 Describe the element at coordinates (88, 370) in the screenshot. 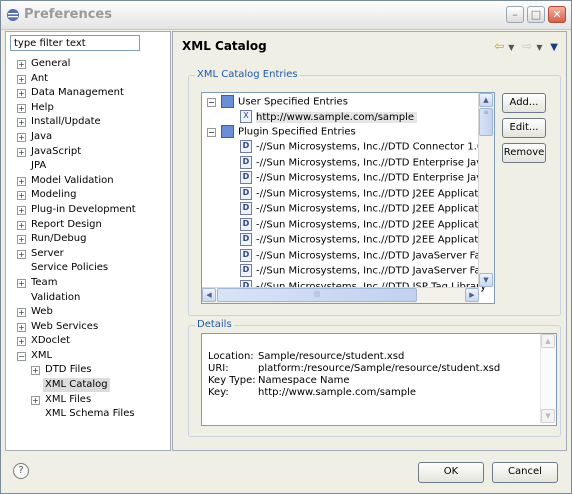

I see `tree-item: + DTD Files` at that location.